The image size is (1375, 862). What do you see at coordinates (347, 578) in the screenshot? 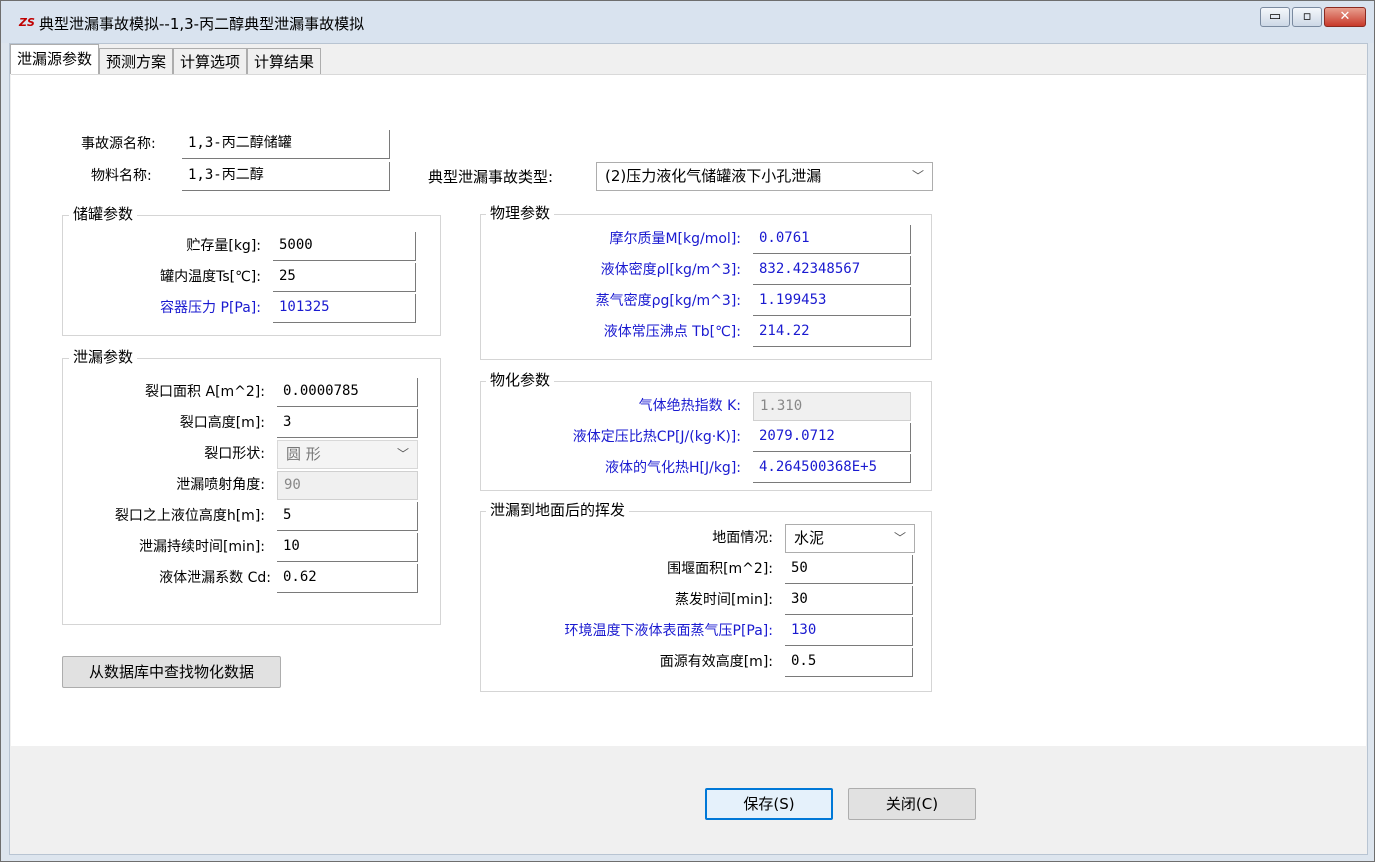
I see `leak-coefficient-input: 0.62` at bounding box center [347, 578].